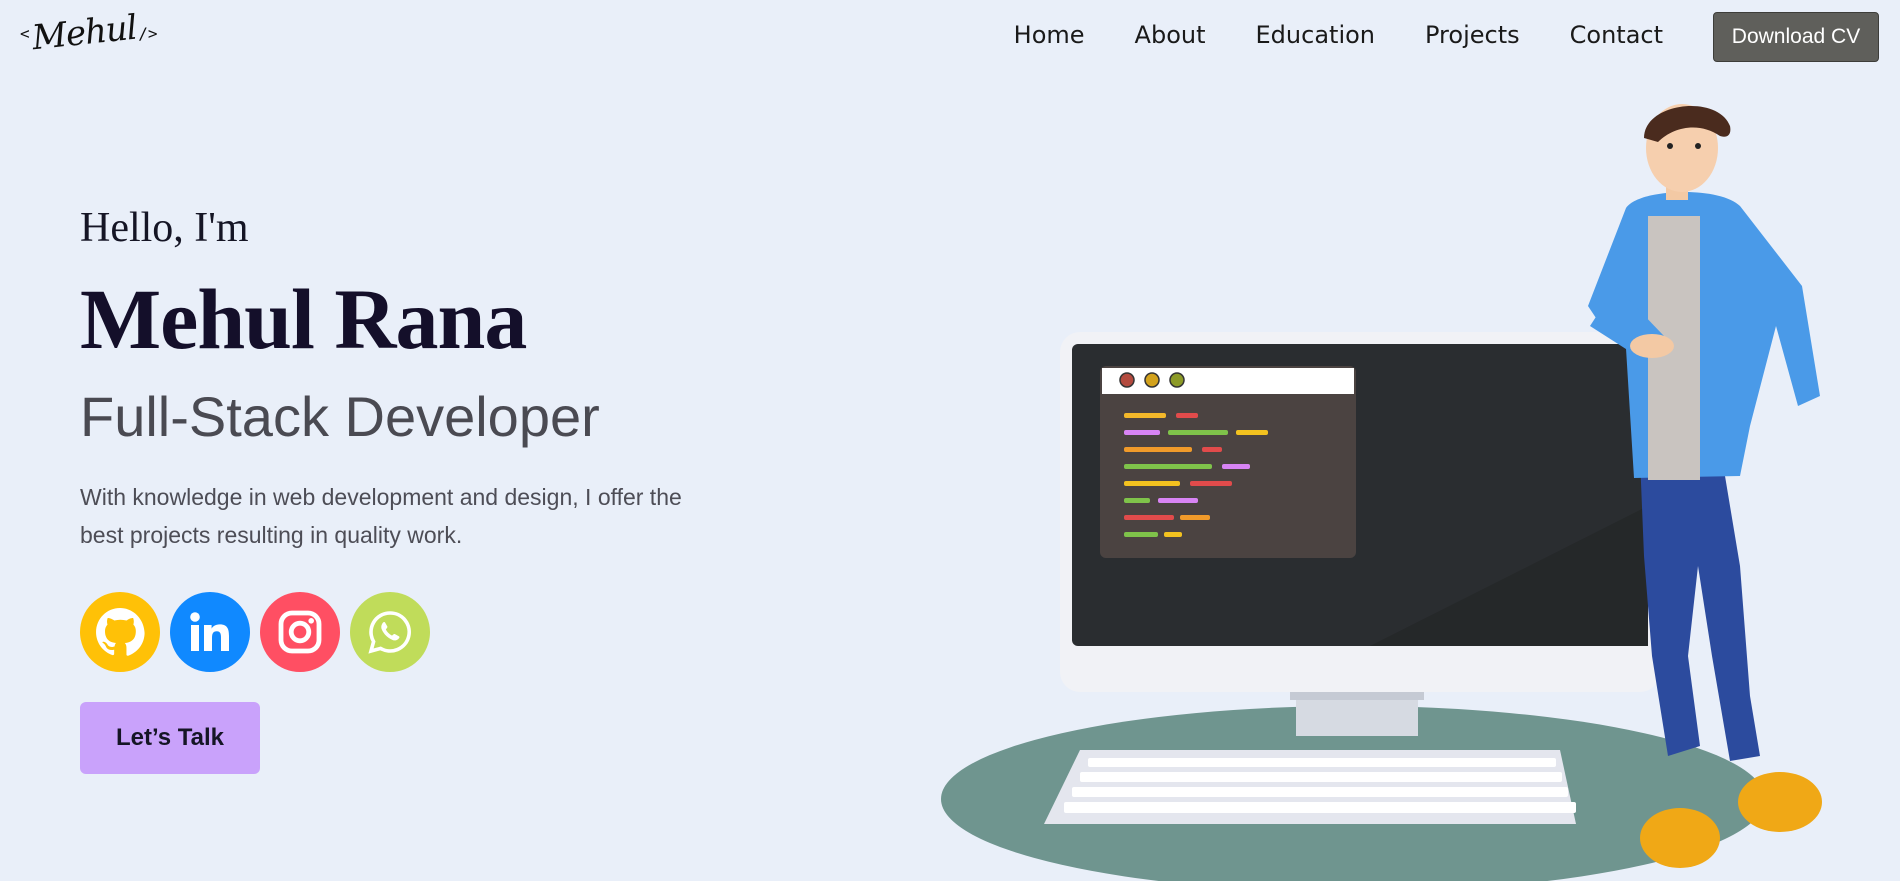 This screenshot has height=881, width=1900. I want to click on github-icon, so click(120, 632).